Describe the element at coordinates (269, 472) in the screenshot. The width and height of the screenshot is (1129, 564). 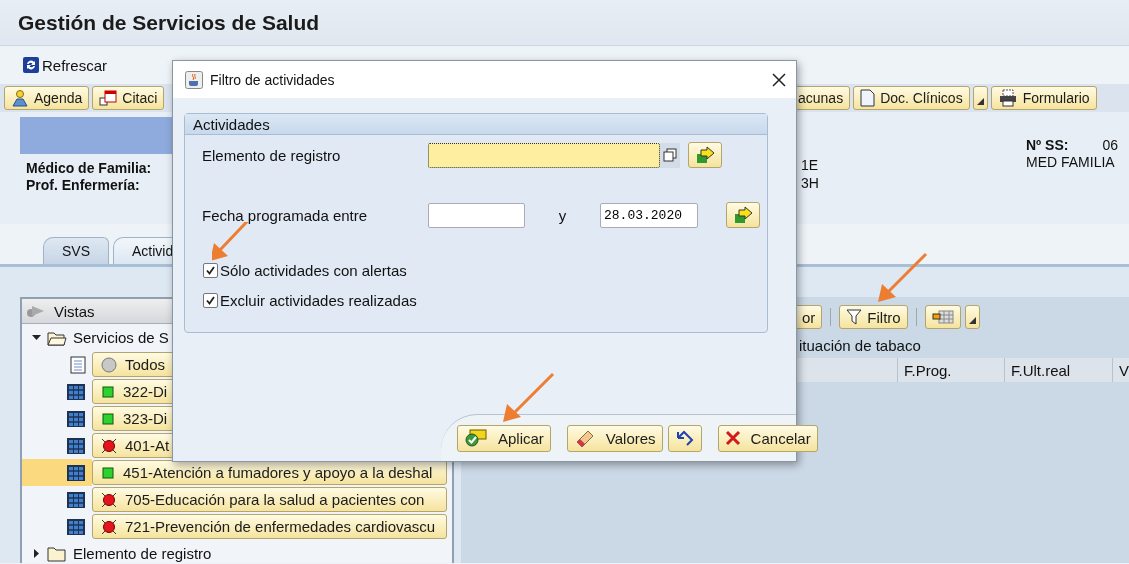
I see `tree-item: 451-Atención a fumadores y apoyo a la deshal` at that location.